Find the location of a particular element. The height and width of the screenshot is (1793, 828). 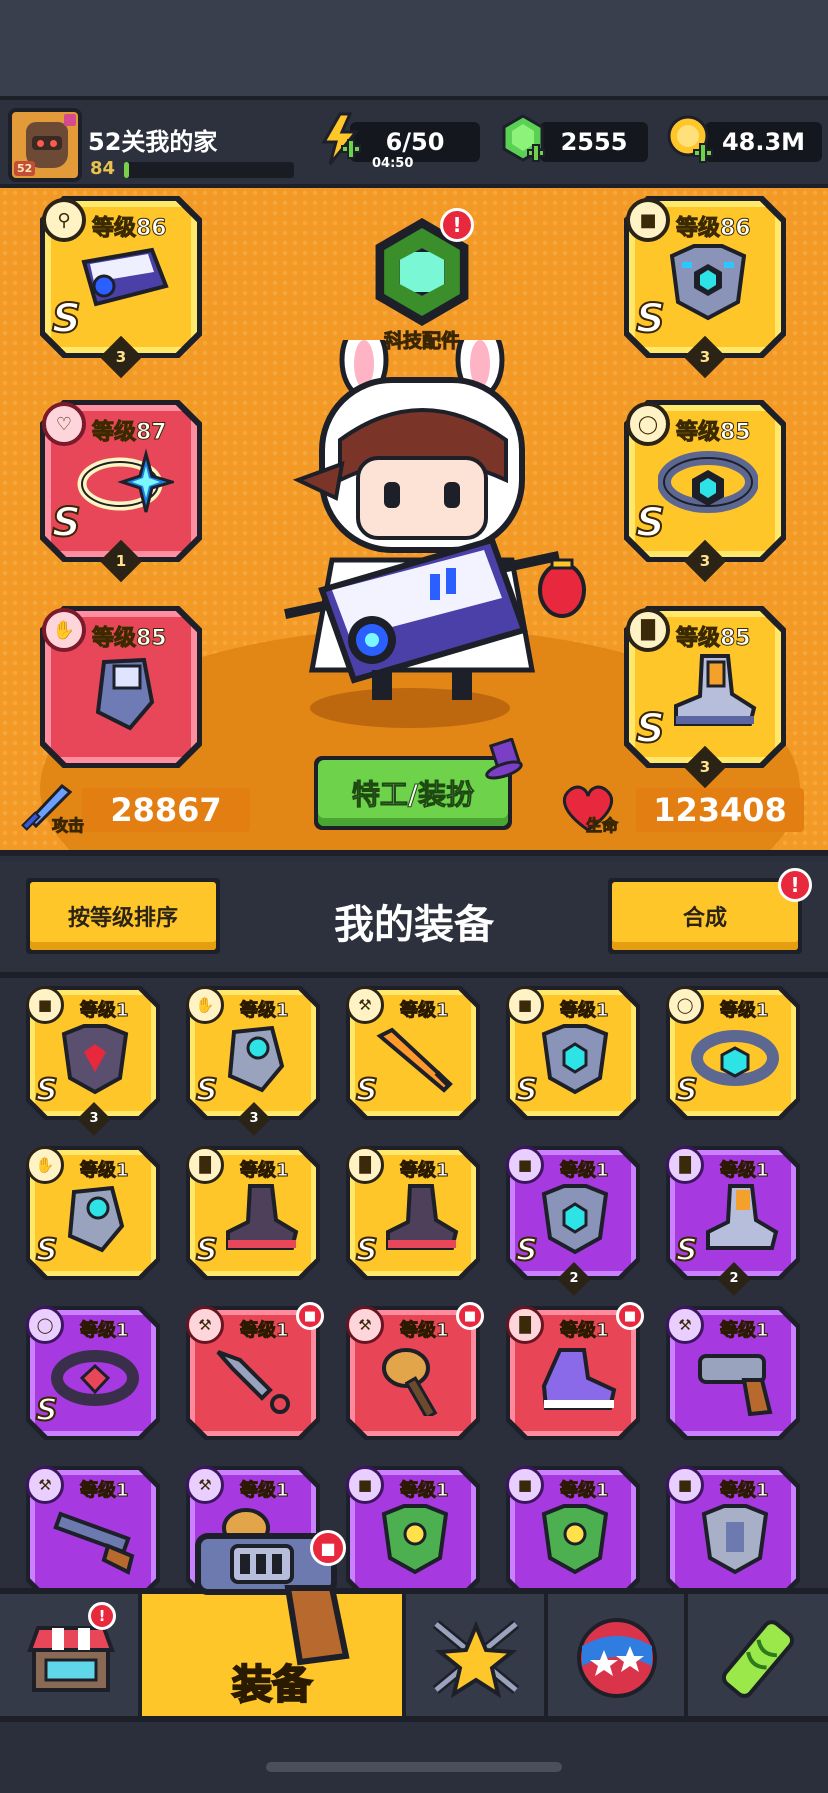

slot-weapon: ⚲ 等级86 S 3 is located at coordinates (121, 287).